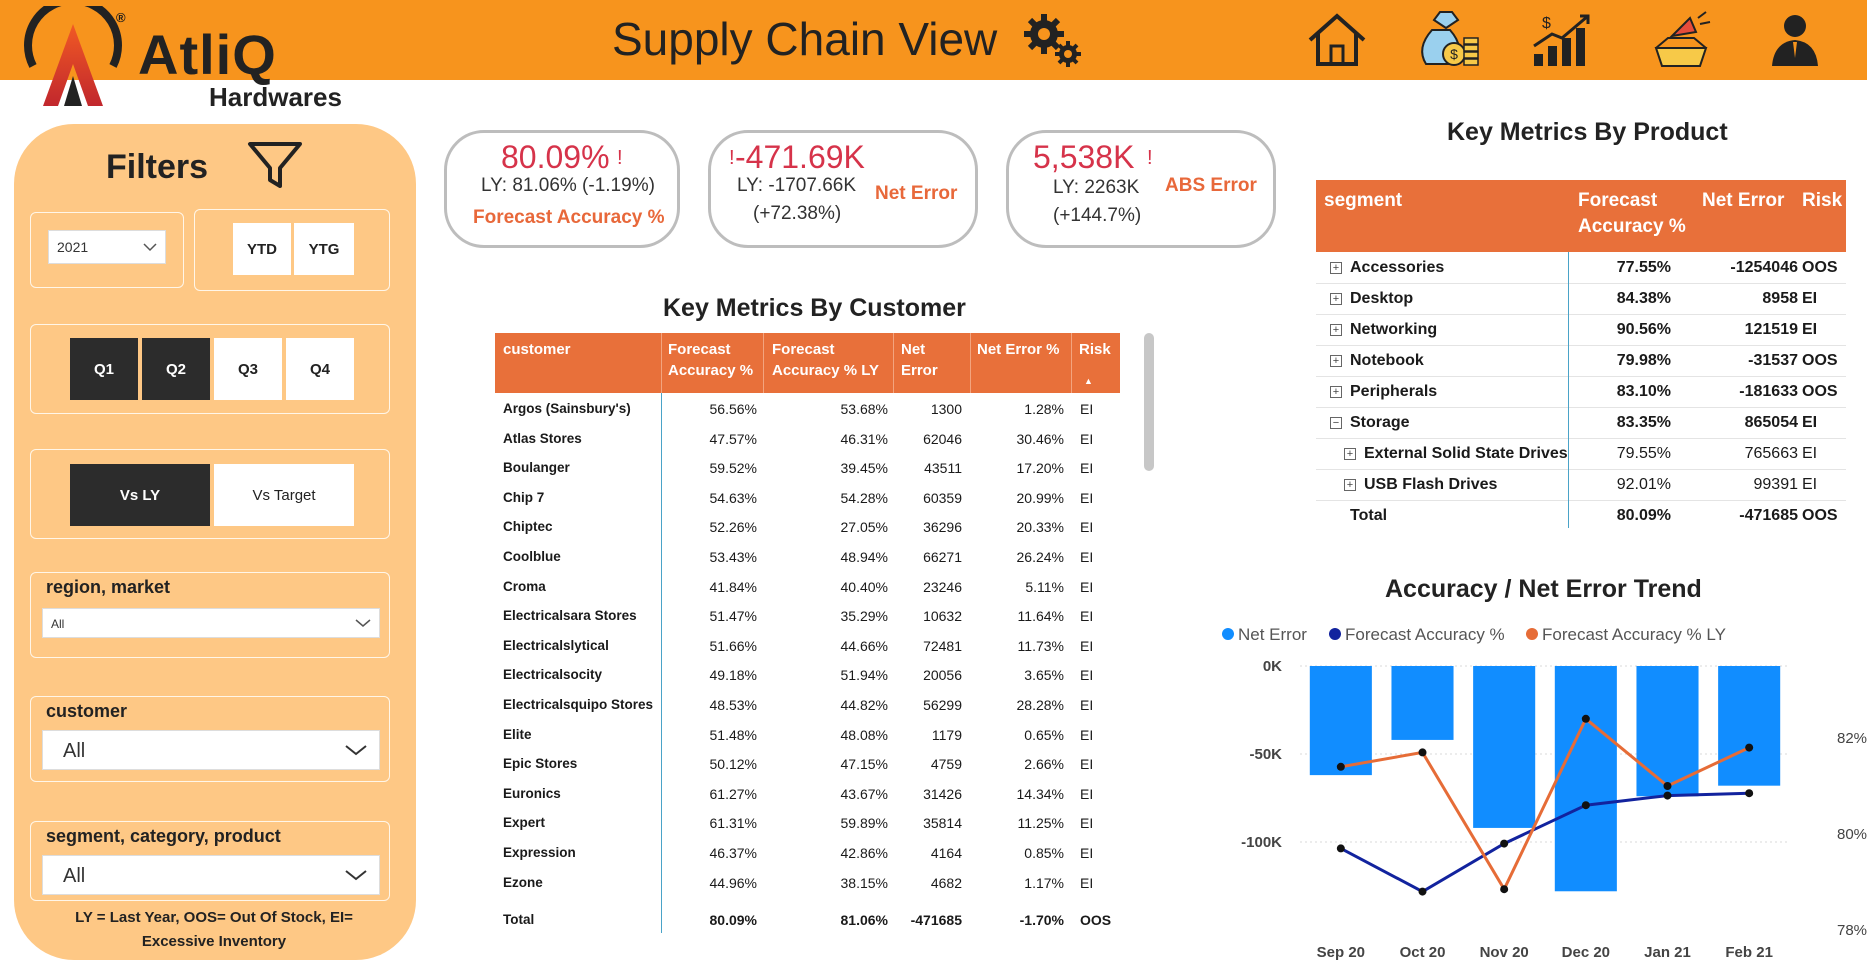 The width and height of the screenshot is (1867, 966). I want to click on ytd-ytg-box, so click(292, 250).